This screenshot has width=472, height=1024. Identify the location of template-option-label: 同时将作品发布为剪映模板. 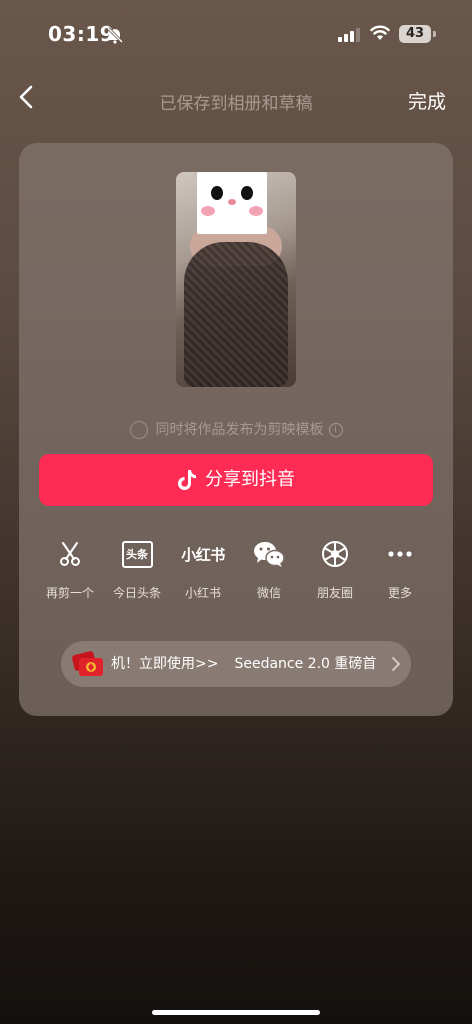
(239, 430).